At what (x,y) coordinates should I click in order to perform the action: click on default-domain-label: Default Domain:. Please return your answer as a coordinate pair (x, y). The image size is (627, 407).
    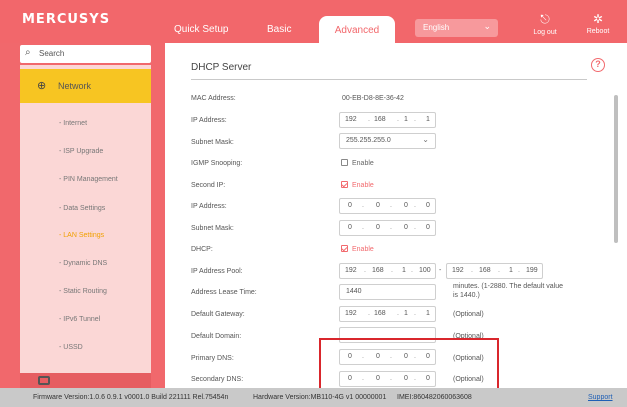
    Looking at the image, I should click on (216, 336).